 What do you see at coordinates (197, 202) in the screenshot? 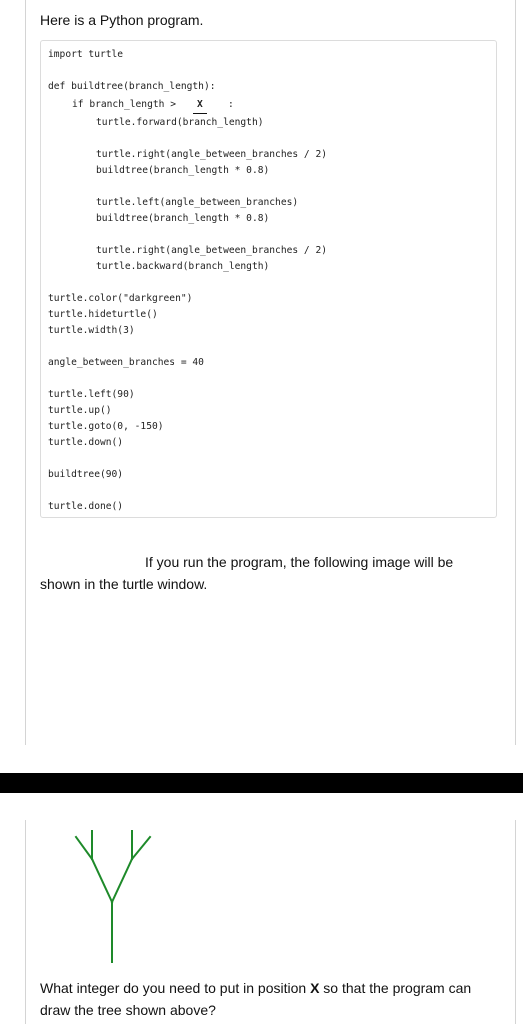
I see `code-line: turtle.left(angle_between_branches)` at bounding box center [197, 202].